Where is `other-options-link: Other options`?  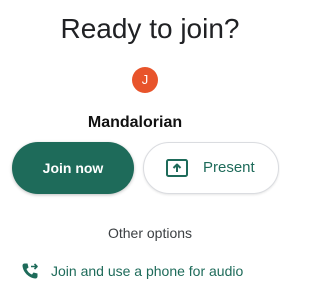
other-options-link: Other options is located at coordinates (140, 233).